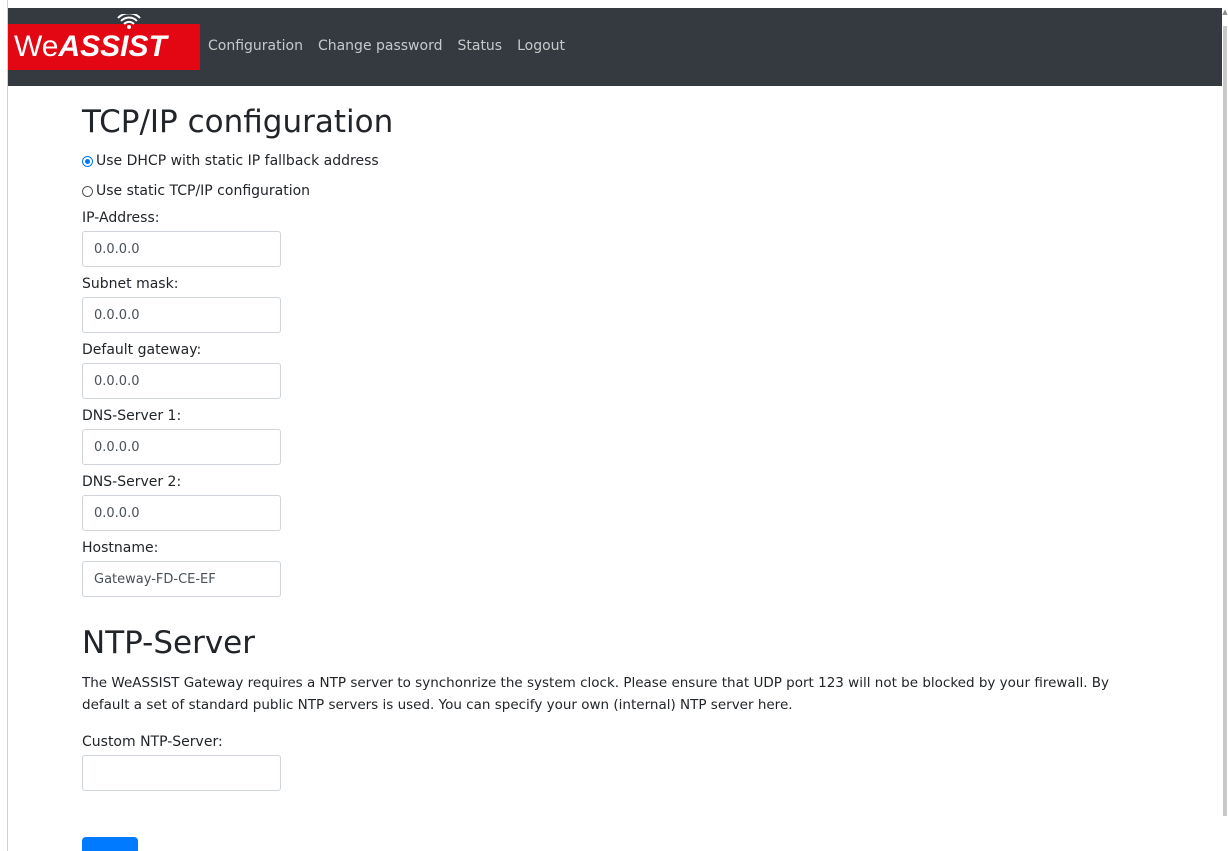 This screenshot has height=851, width=1228. Describe the element at coordinates (181, 579) in the screenshot. I see `hostname-input` at that location.